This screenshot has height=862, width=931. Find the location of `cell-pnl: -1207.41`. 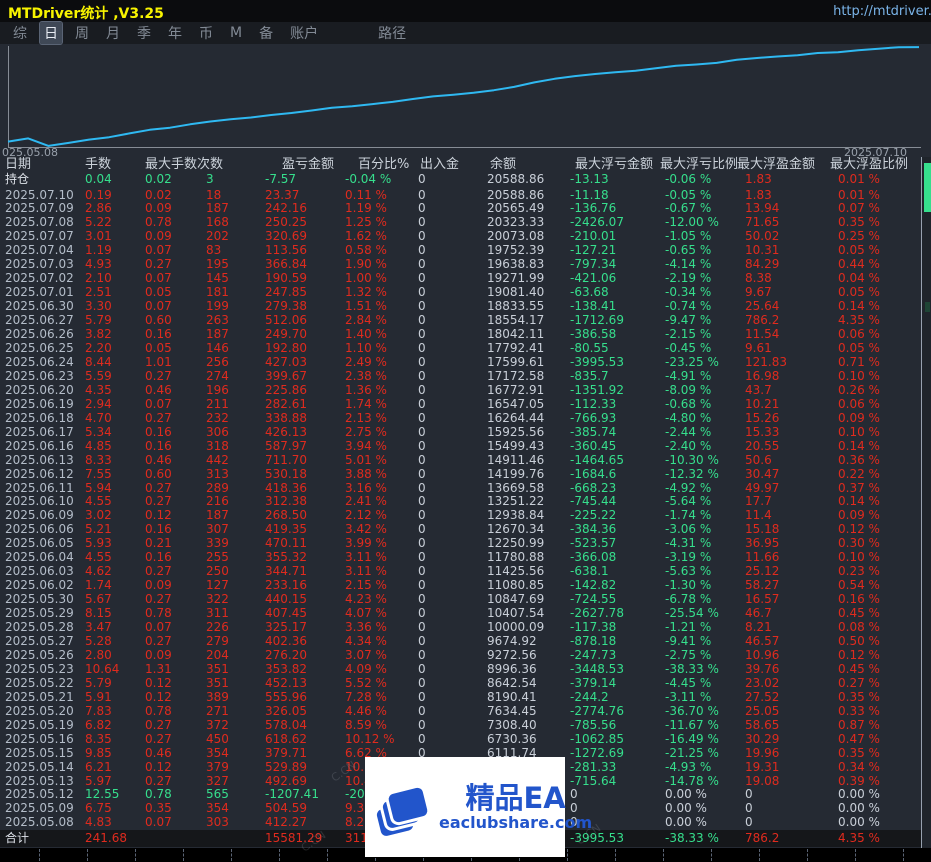

cell-pnl: -1207.41 is located at coordinates (292, 794).